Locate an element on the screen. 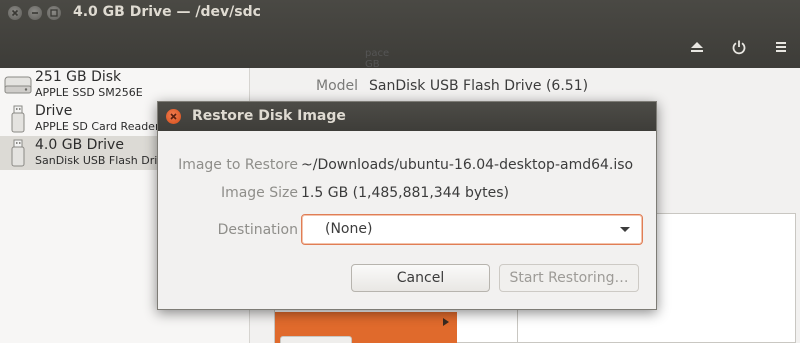  sidebar-device-251gb-disk: 251 GB Disk APPLE SSD SM256E is located at coordinates (125, 85).